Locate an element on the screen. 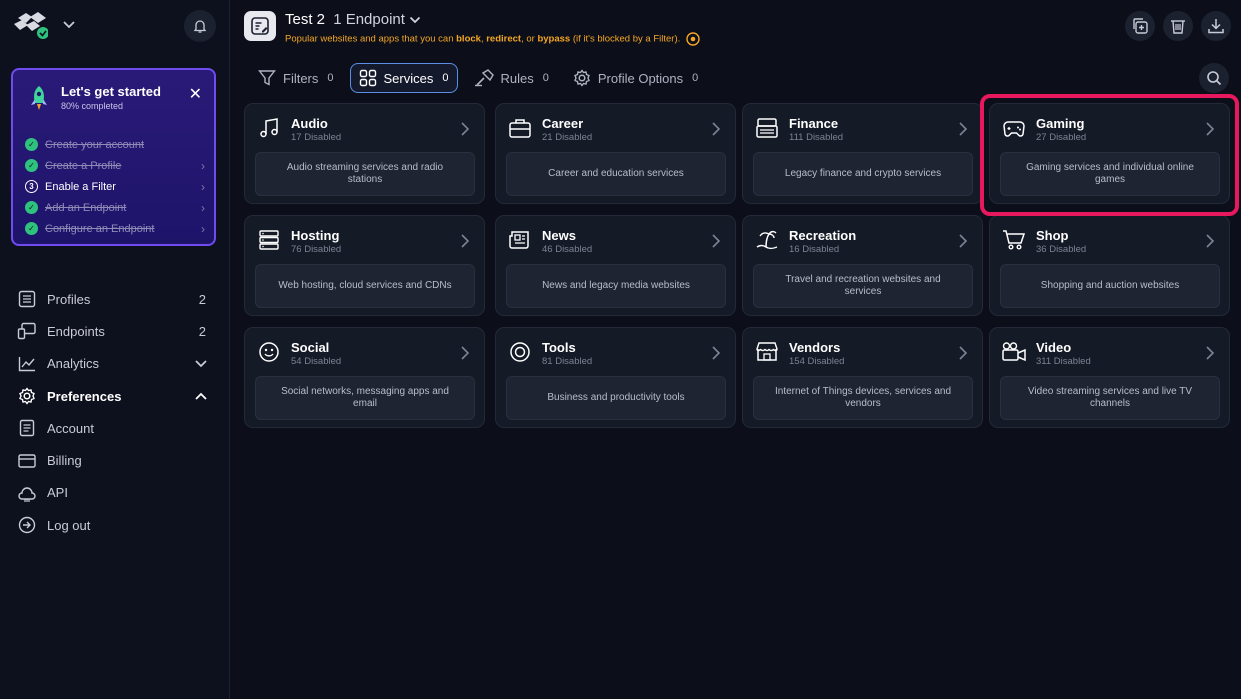 The width and height of the screenshot is (1241, 699). sidebar-item-endpoints: Endpoints 2 is located at coordinates (114, 331).